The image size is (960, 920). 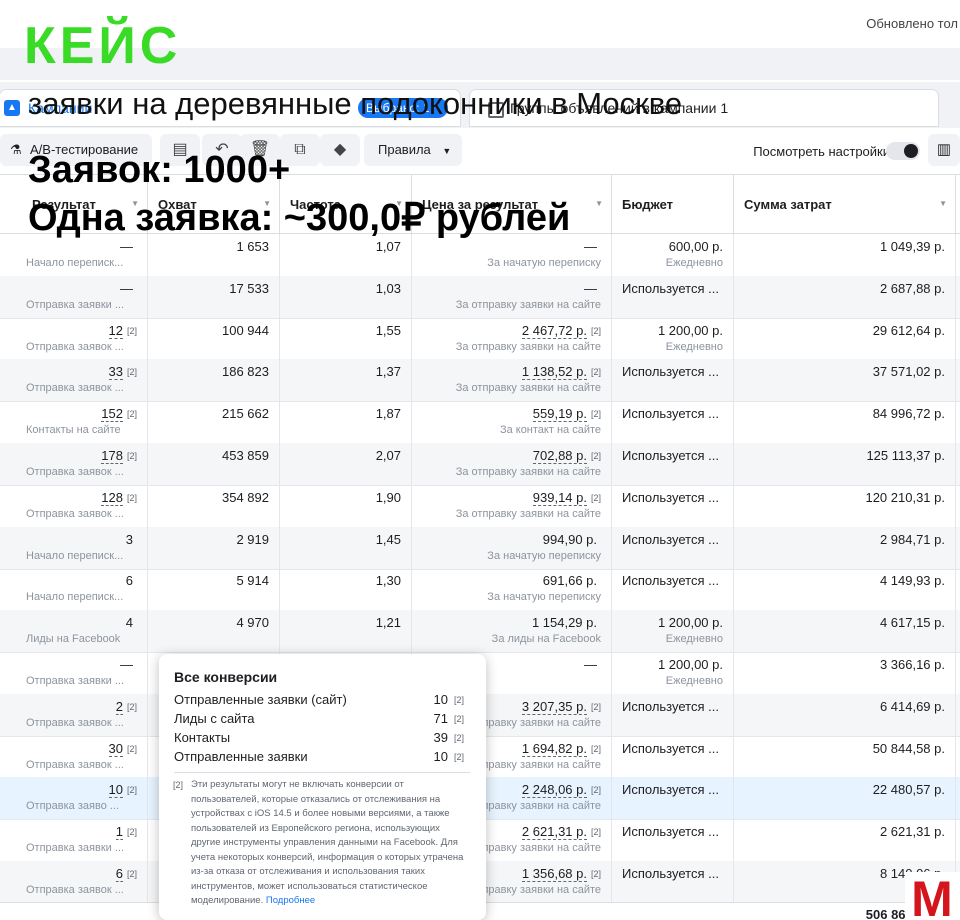 I want to click on cell-cost-per-result: — За начатую переписку, so click(x=512, y=255).